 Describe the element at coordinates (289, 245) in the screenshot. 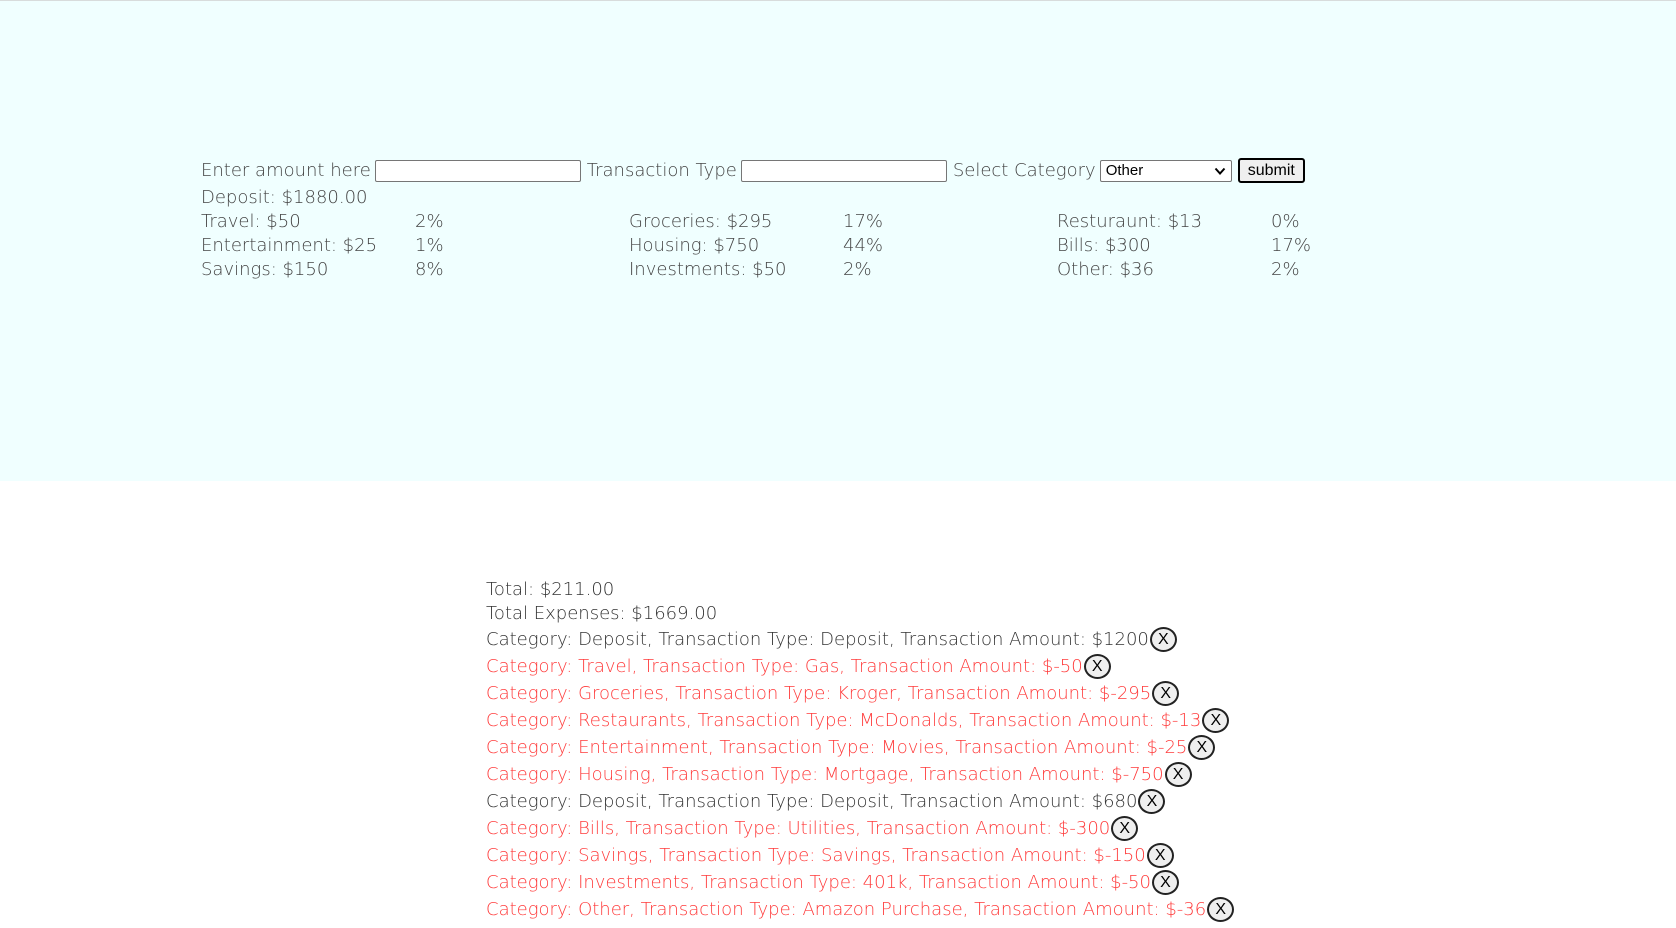

I see `category-amount: Entertainment: $25` at that location.